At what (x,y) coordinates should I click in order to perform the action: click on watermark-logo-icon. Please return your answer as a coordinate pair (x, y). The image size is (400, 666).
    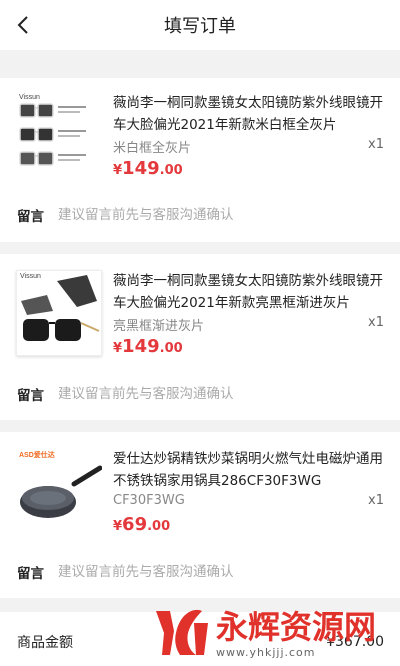
    Looking at the image, I should click on (182, 632).